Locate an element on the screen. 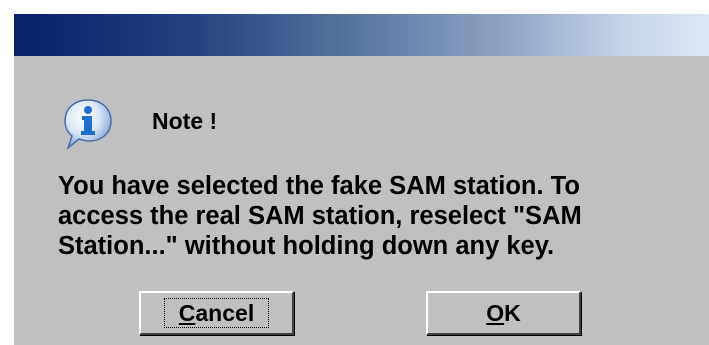 The image size is (709, 345). cancel-button: Cancel is located at coordinates (216, 313).